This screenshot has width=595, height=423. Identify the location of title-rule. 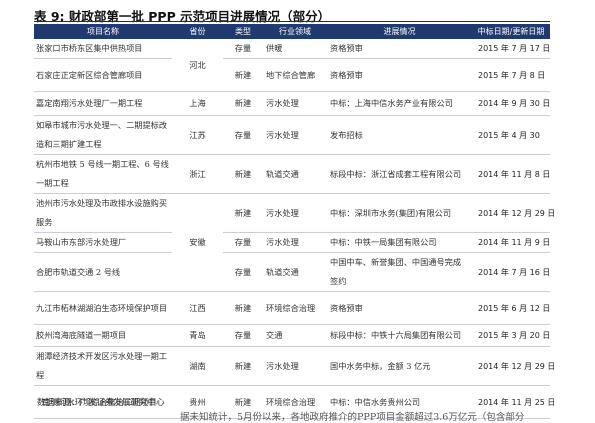
(292, 21).